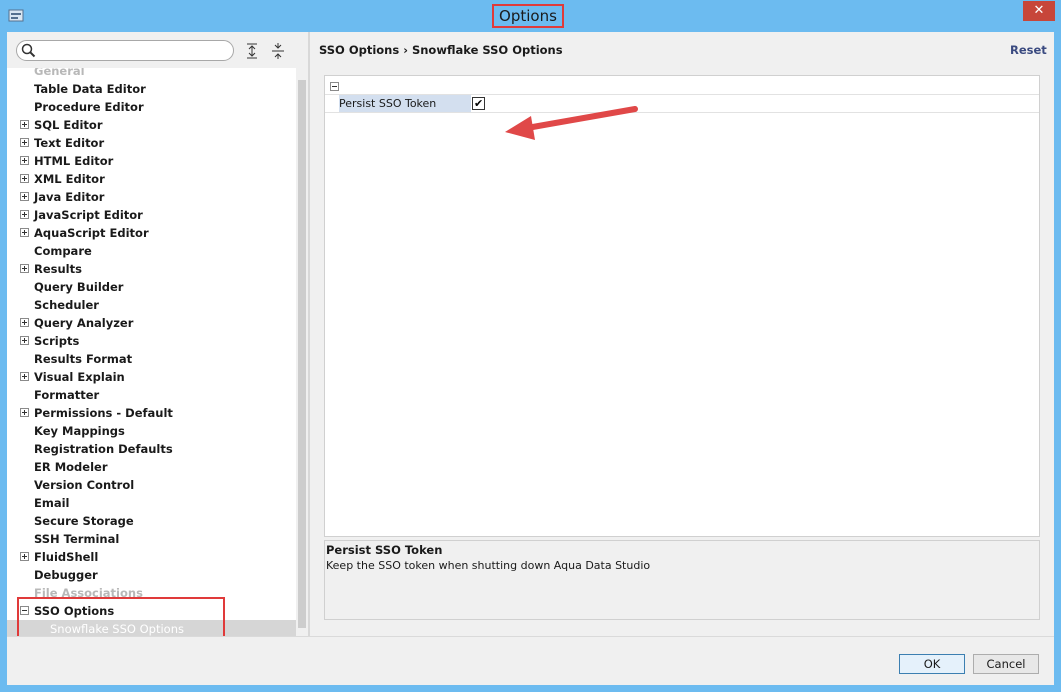  Describe the element at coordinates (79, 377) in the screenshot. I see `tree-item-label: Visual Explain` at that location.